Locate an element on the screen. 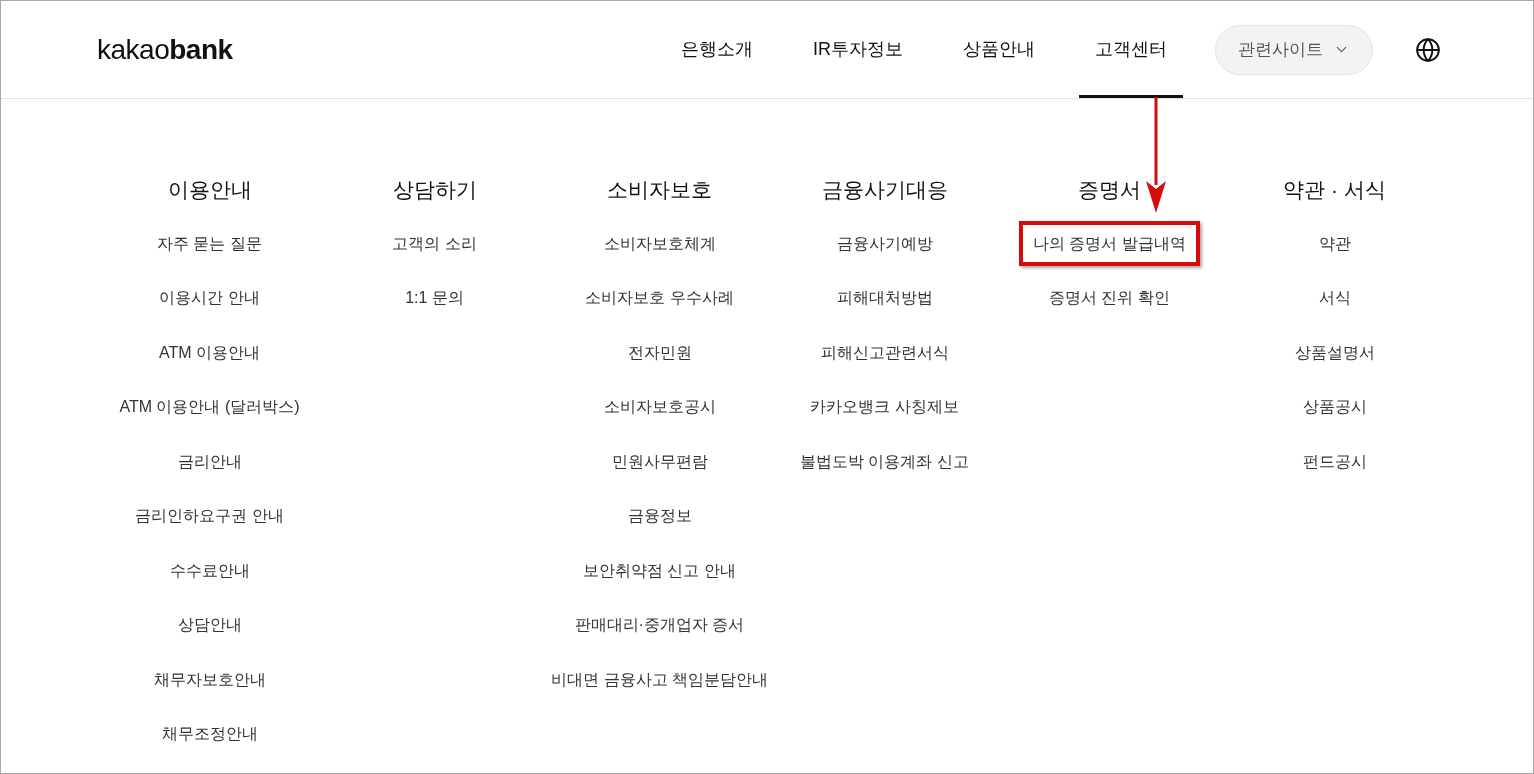 This screenshot has height=774, width=1534. menu-link: 상품공시 is located at coordinates (1334, 407).